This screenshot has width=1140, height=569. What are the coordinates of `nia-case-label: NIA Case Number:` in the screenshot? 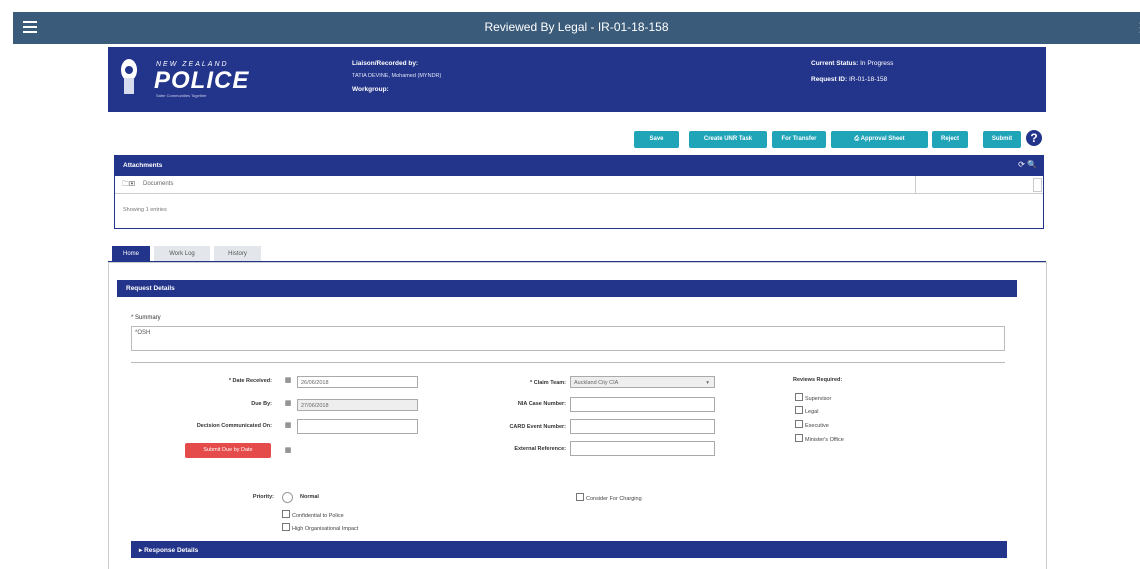 It's located at (541, 404).